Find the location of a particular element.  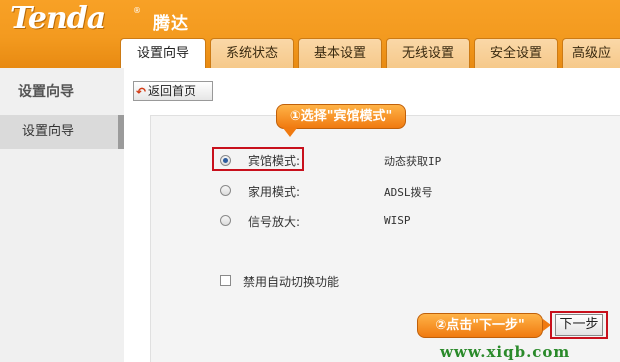

step1-callout-pointer is located at coordinates (290, 132).